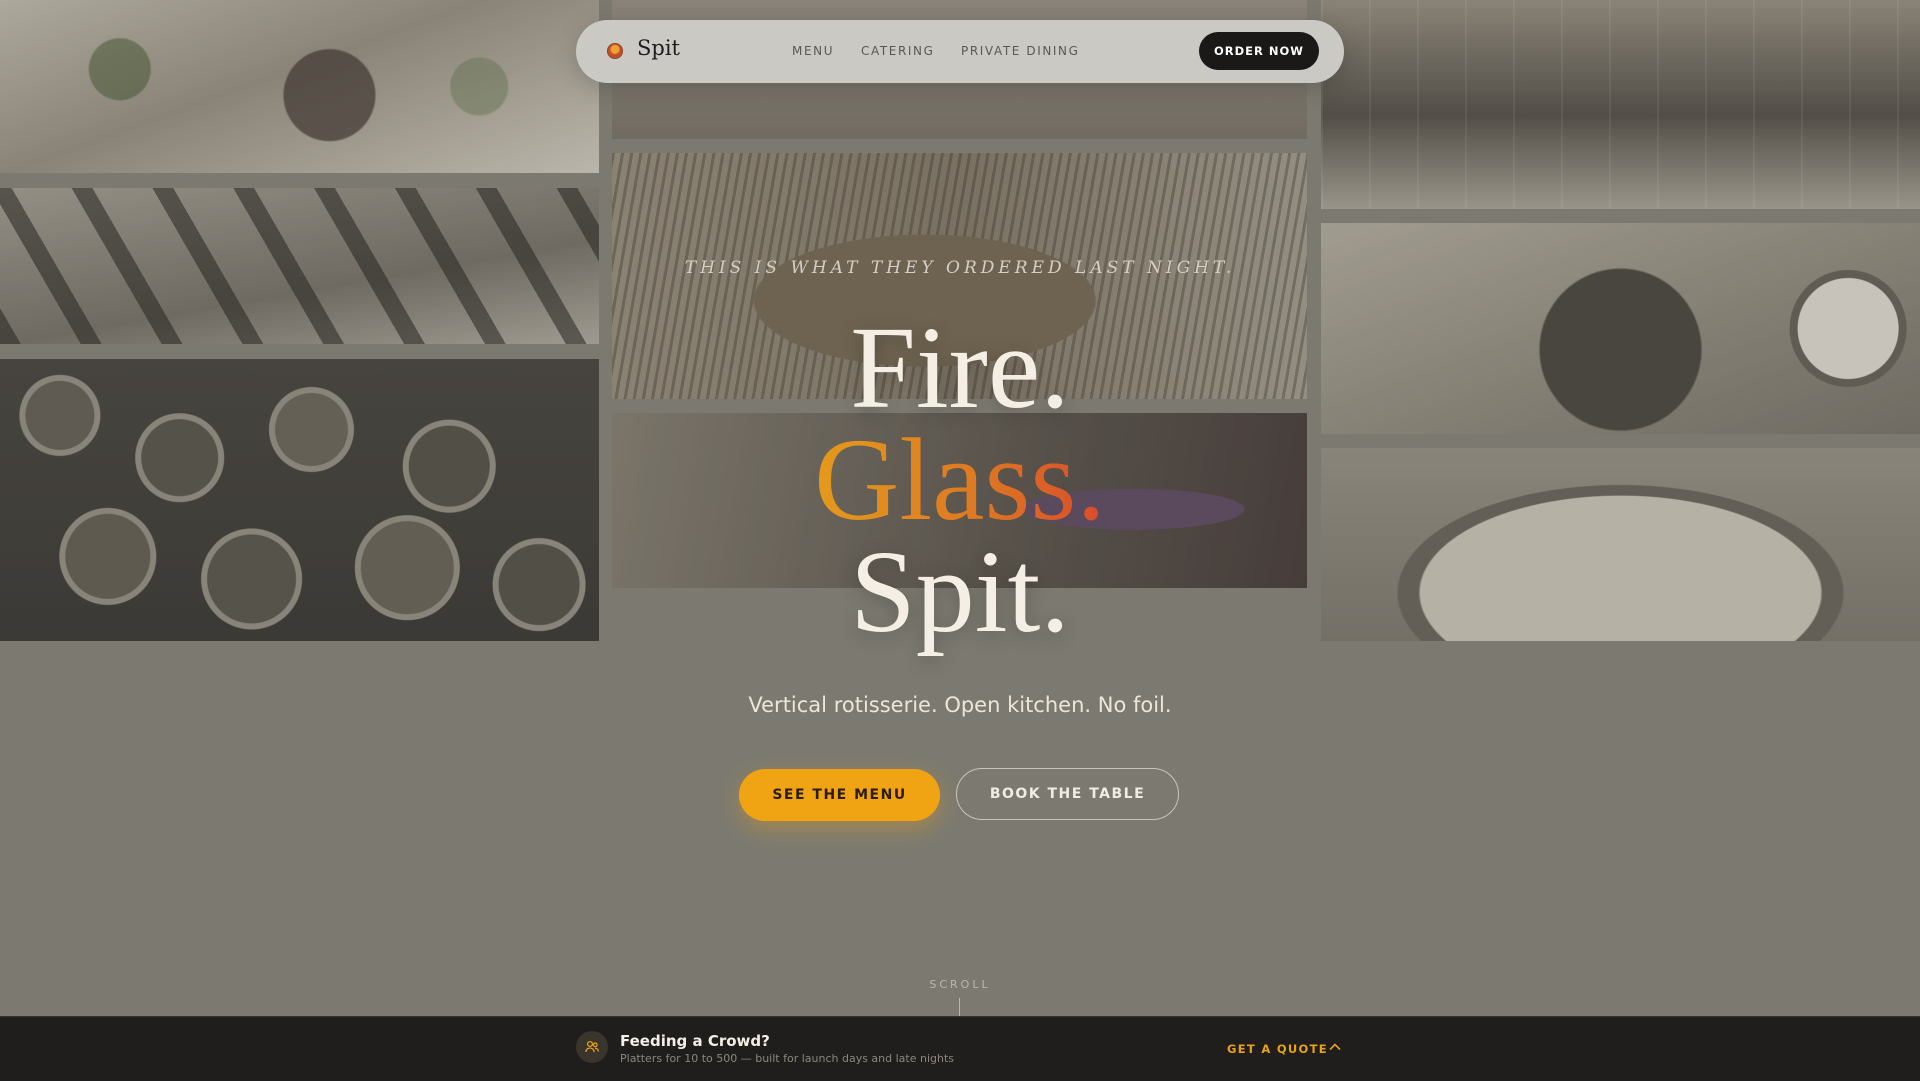 This screenshot has width=1920, height=1081. Describe the element at coordinates (658, 48) in the screenshot. I see `brand-name: Spit` at that location.